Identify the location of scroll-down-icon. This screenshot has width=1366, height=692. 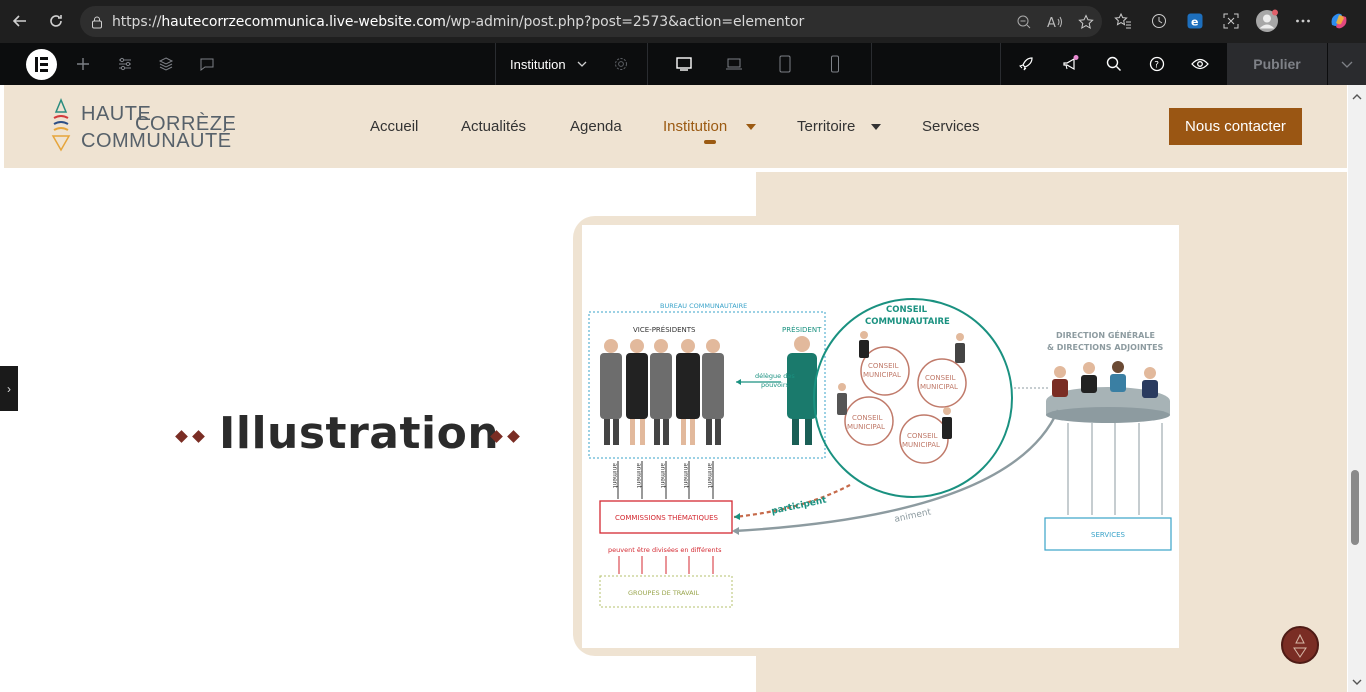
(1357, 682).